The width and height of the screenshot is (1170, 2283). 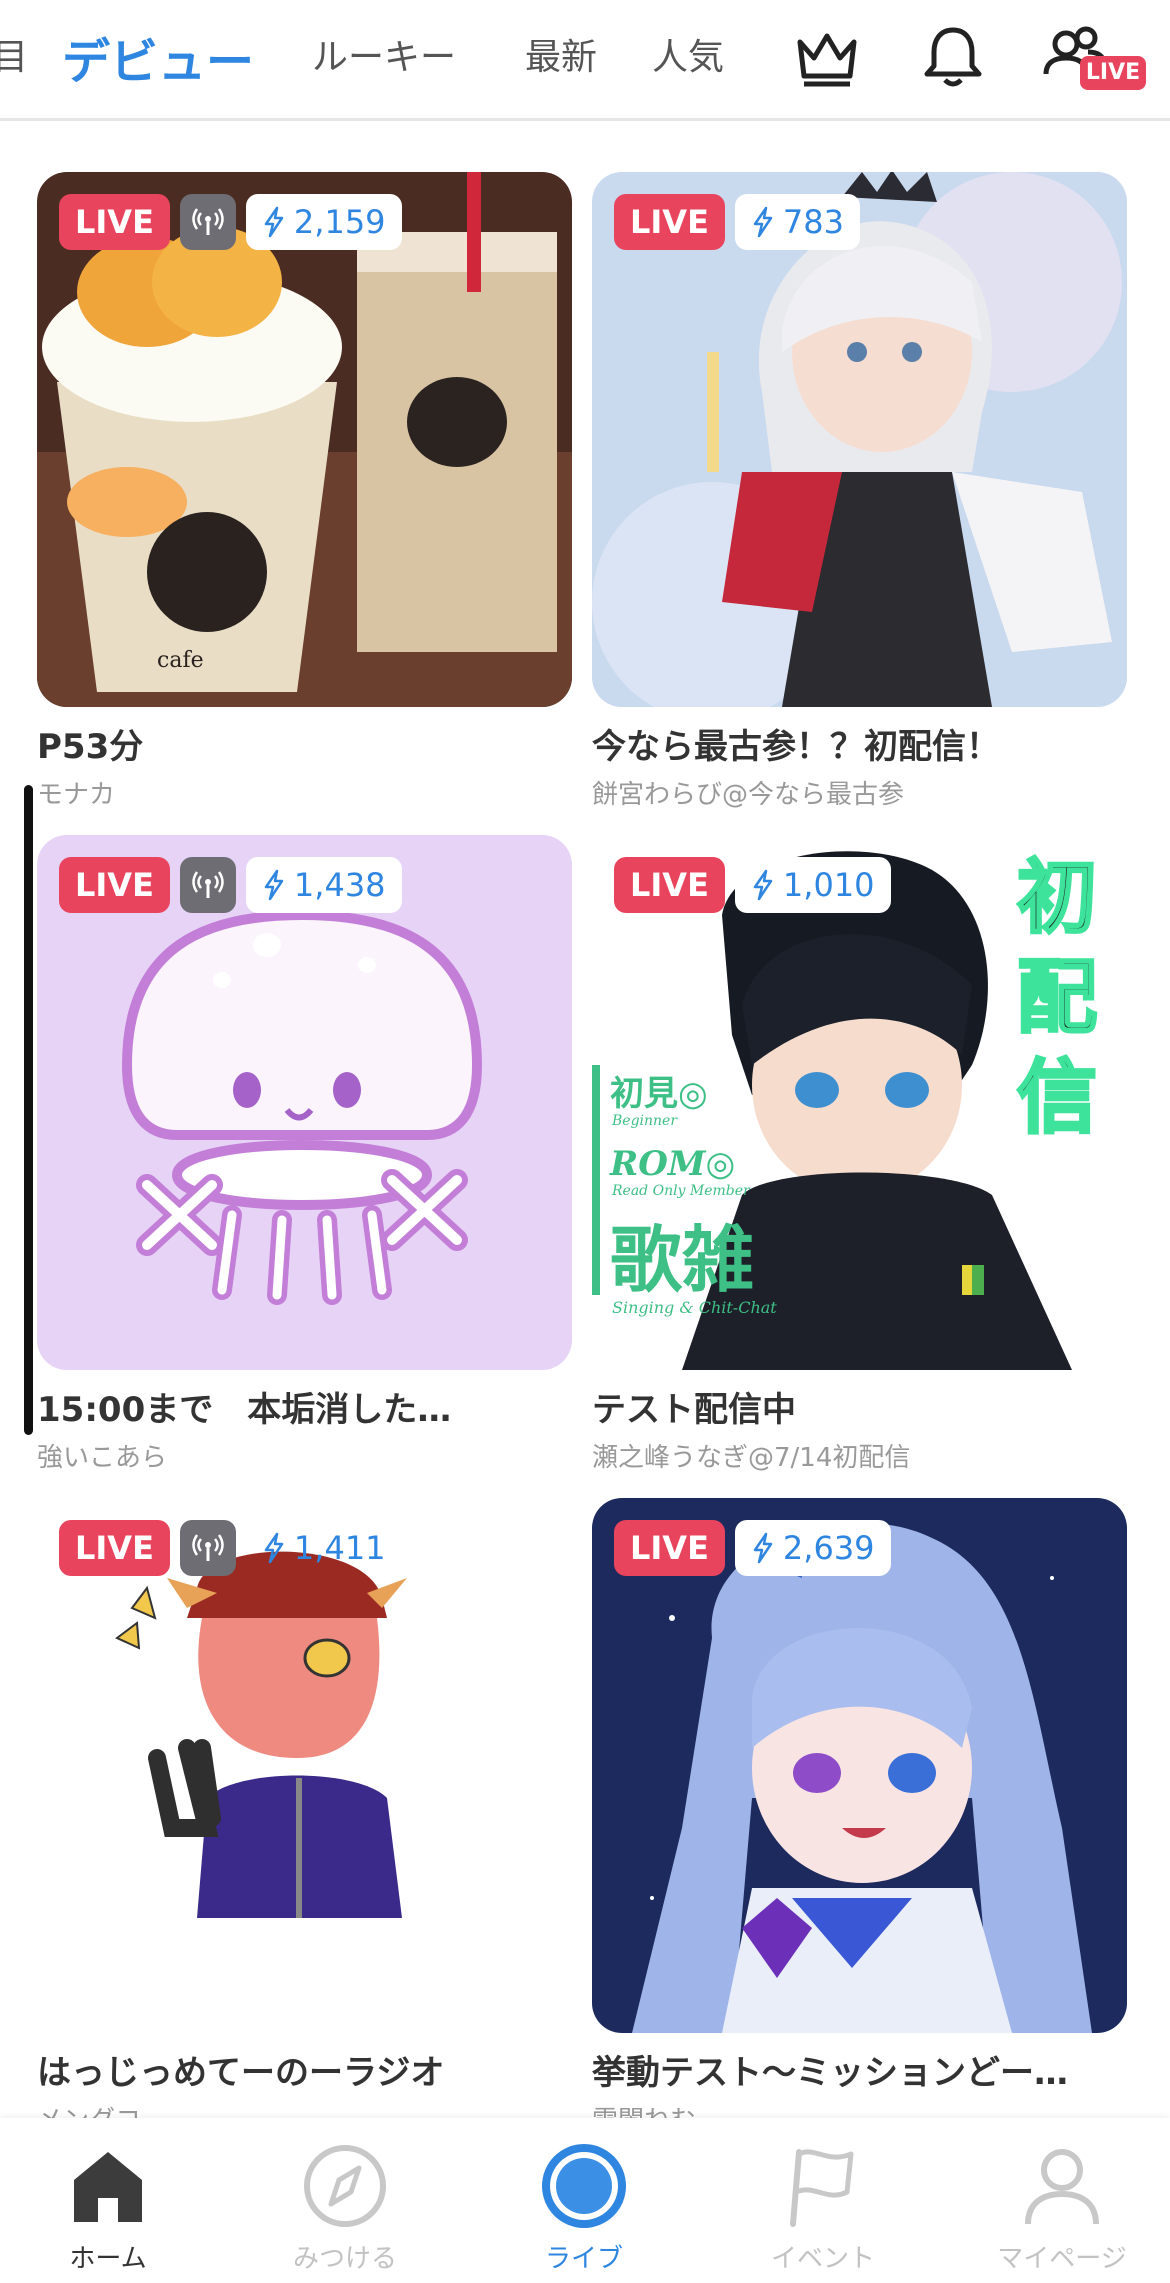 I want to click on viewer-count-value: 2,639, so click(x=828, y=1548).